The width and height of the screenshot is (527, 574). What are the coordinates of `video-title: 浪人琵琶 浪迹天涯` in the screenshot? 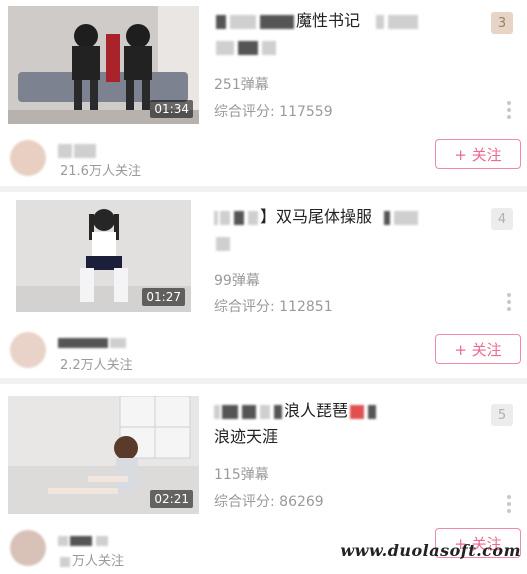 It's located at (329, 424).